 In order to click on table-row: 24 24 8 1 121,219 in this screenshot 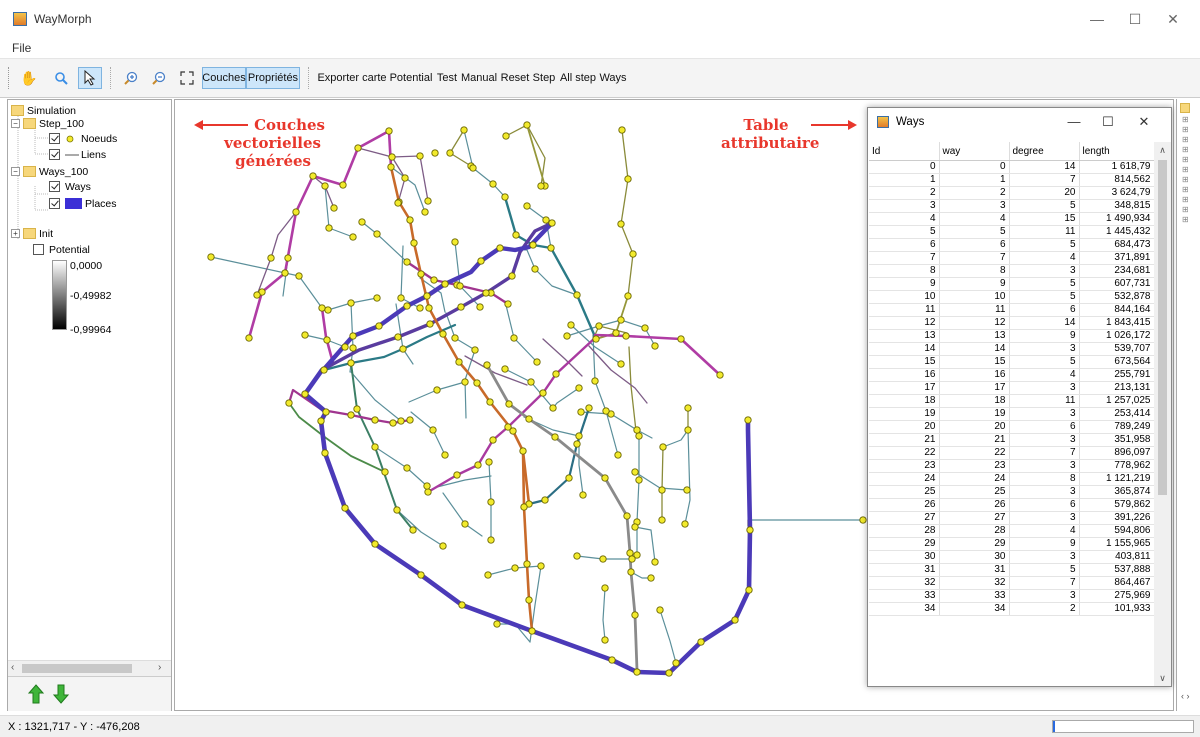, I will do `click(1012, 479)`.